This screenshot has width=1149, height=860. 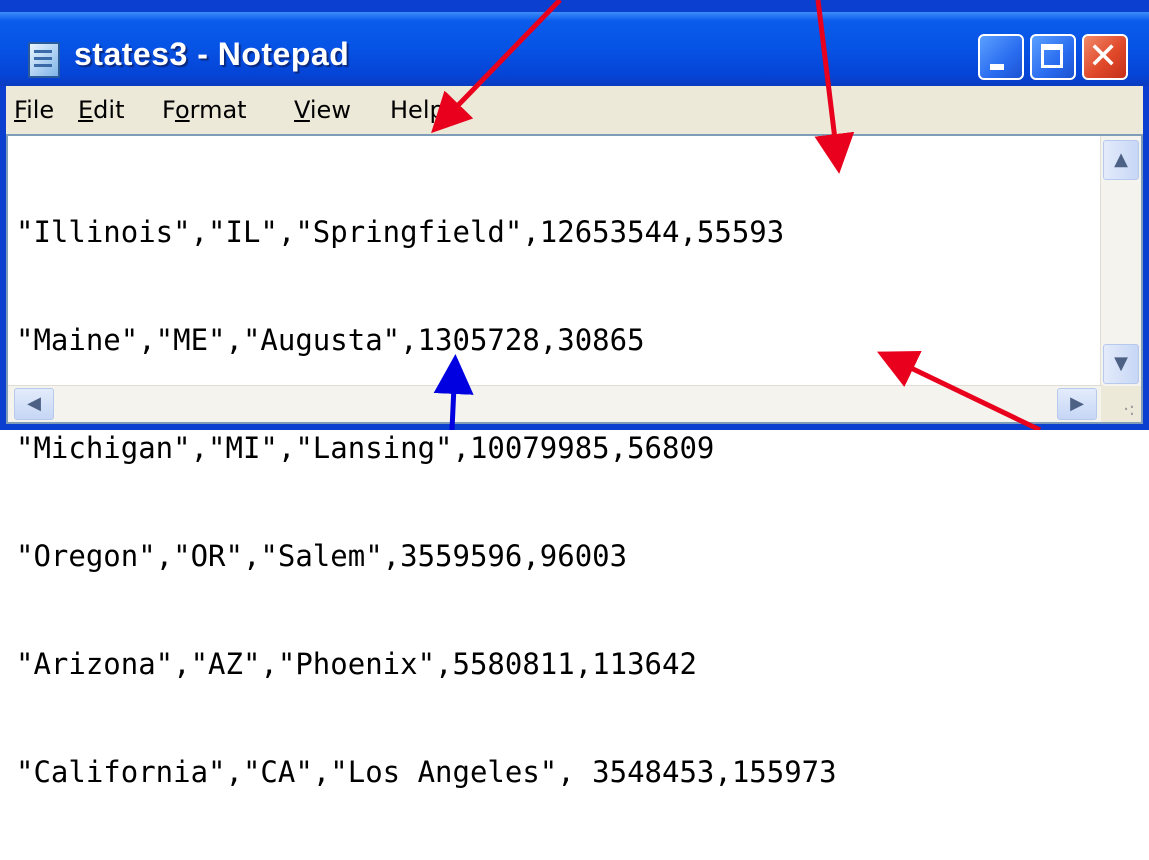 What do you see at coordinates (437, 110) in the screenshot?
I see `menu-help-mnemonic: p` at bounding box center [437, 110].